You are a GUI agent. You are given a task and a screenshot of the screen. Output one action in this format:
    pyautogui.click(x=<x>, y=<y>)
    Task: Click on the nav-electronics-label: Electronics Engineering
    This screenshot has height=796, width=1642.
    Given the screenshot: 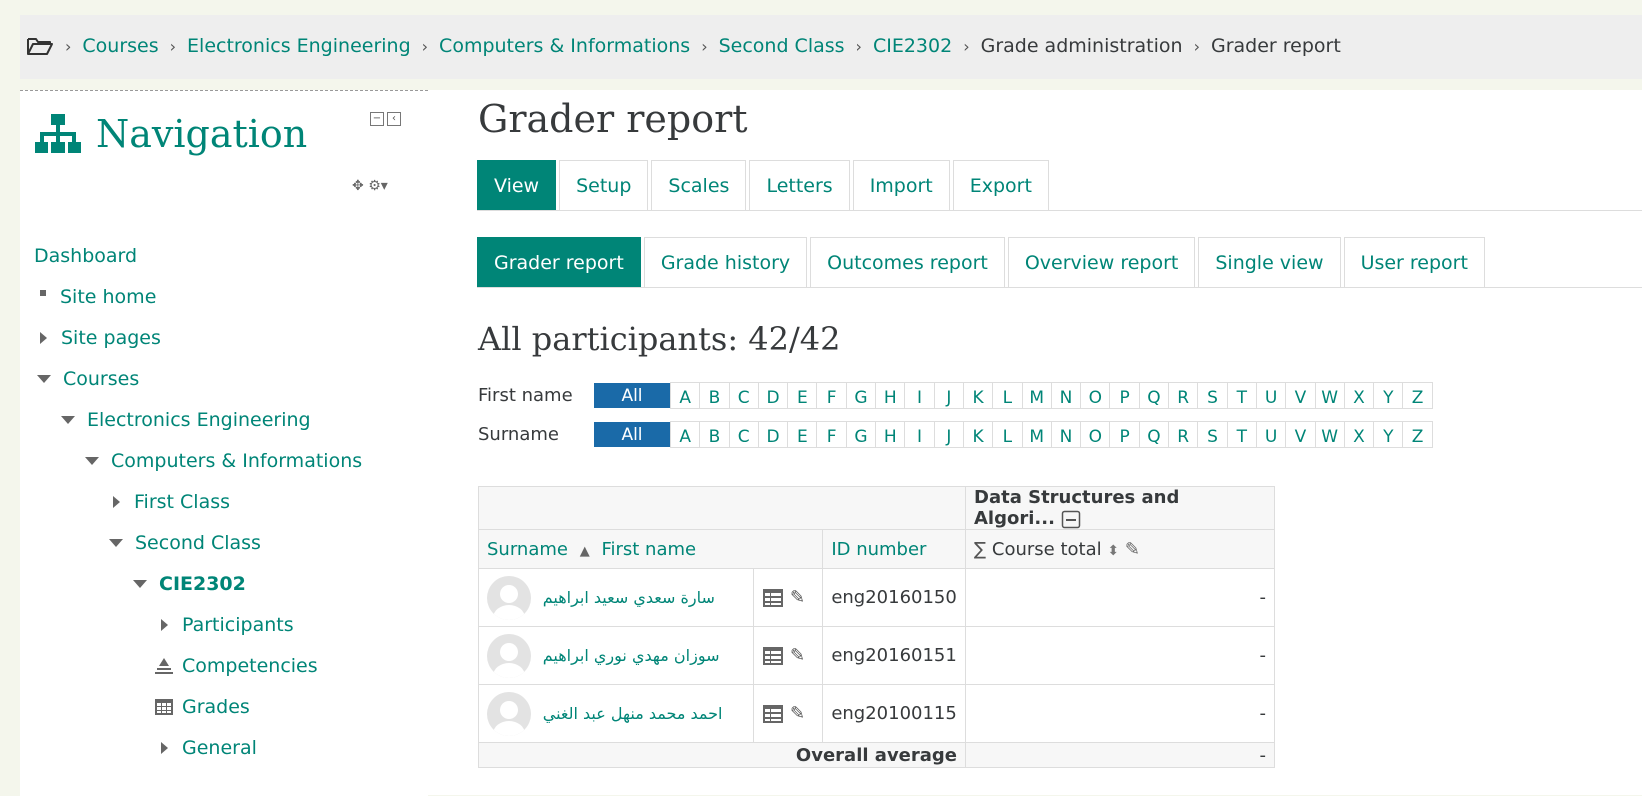 What is the action you would take?
    pyautogui.click(x=199, y=420)
    